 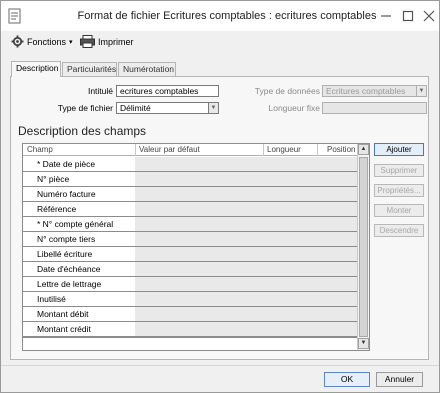 I want to click on table-row: Libellé écriture, so click(x=190, y=254).